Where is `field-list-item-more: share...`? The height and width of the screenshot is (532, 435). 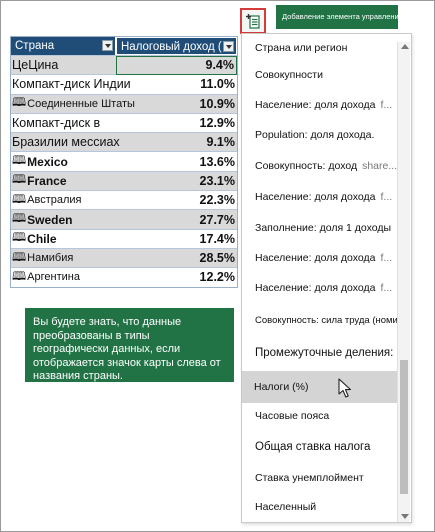
field-list-item-more: share... is located at coordinates (380, 166).